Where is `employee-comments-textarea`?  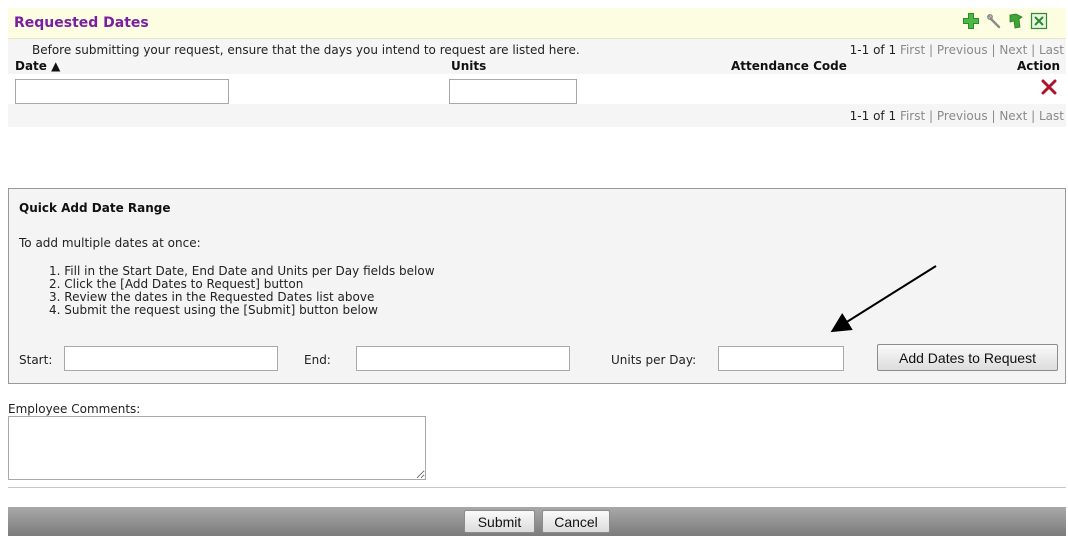 employee-comments-textarea is located at coordinates (217, 448).